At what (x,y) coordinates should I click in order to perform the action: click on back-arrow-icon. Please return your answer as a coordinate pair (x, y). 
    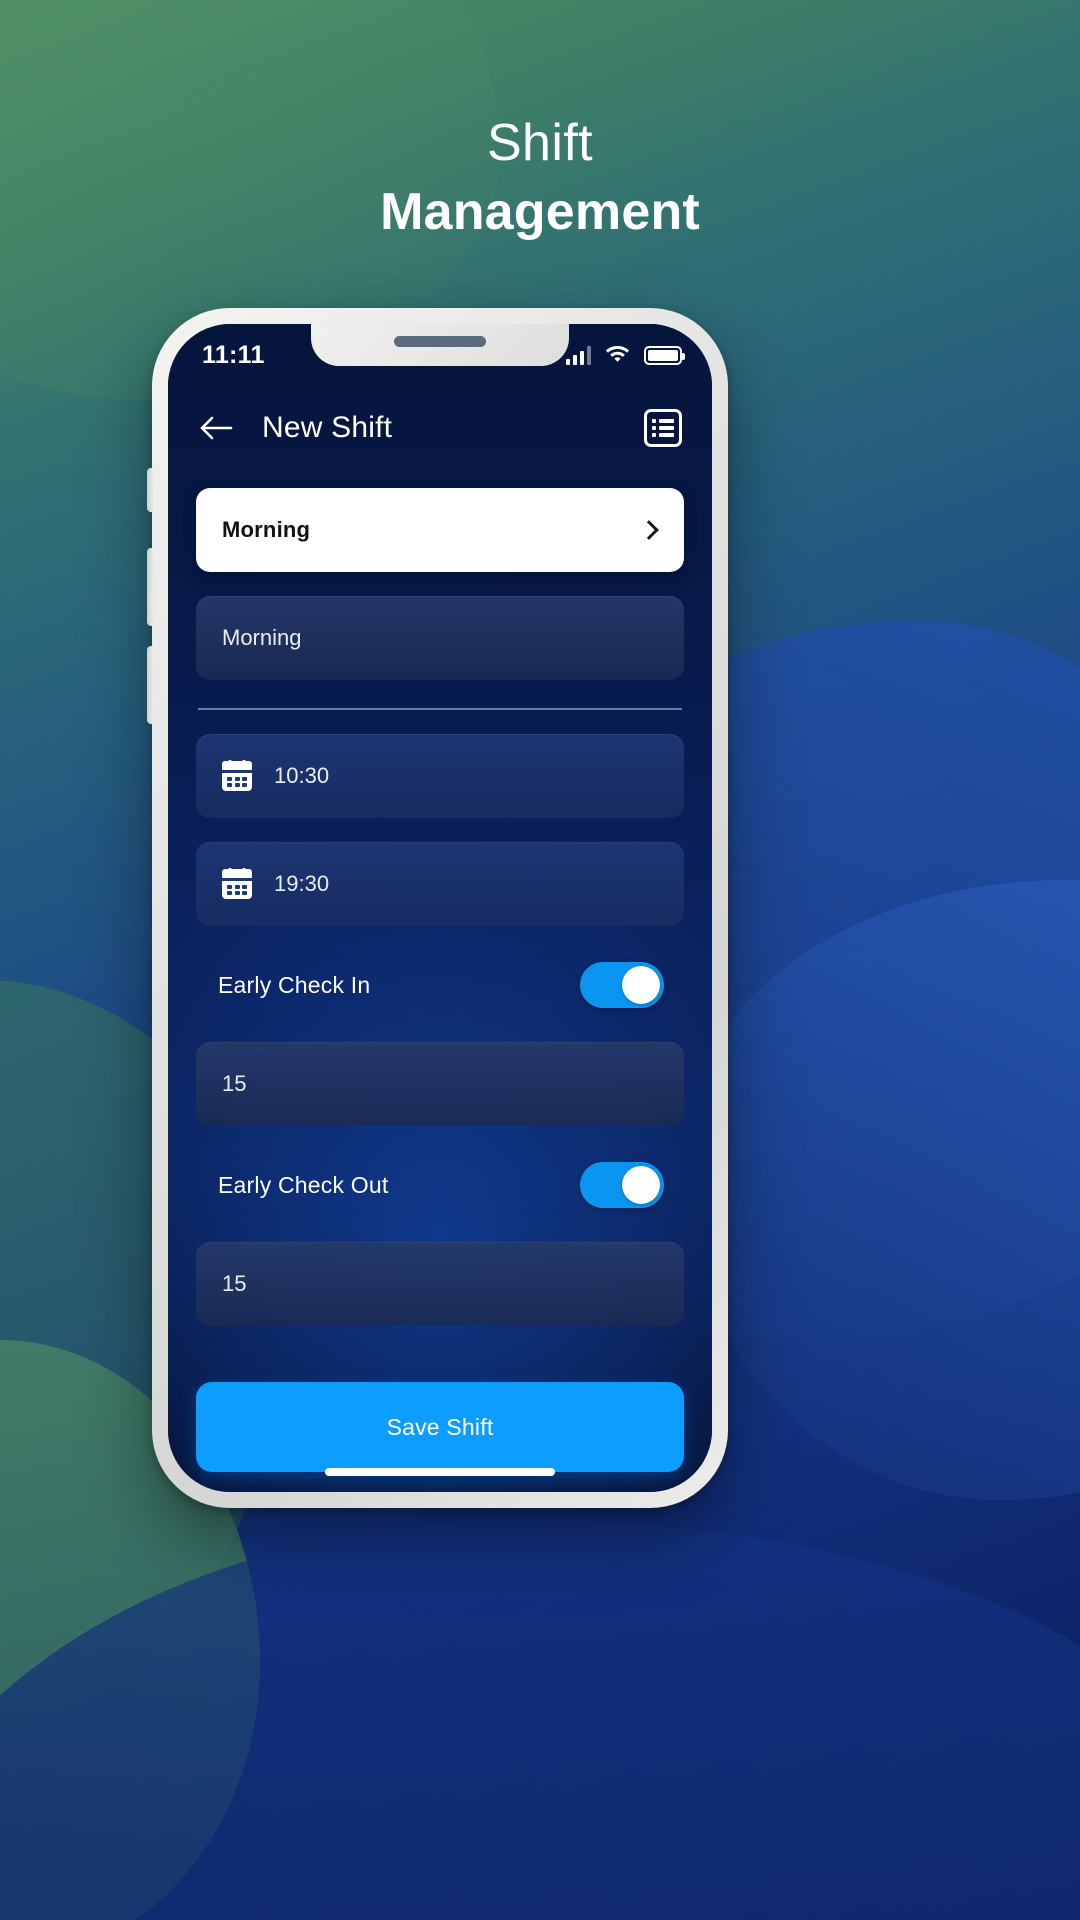
    Looking at the image, I should click on (216, 428).